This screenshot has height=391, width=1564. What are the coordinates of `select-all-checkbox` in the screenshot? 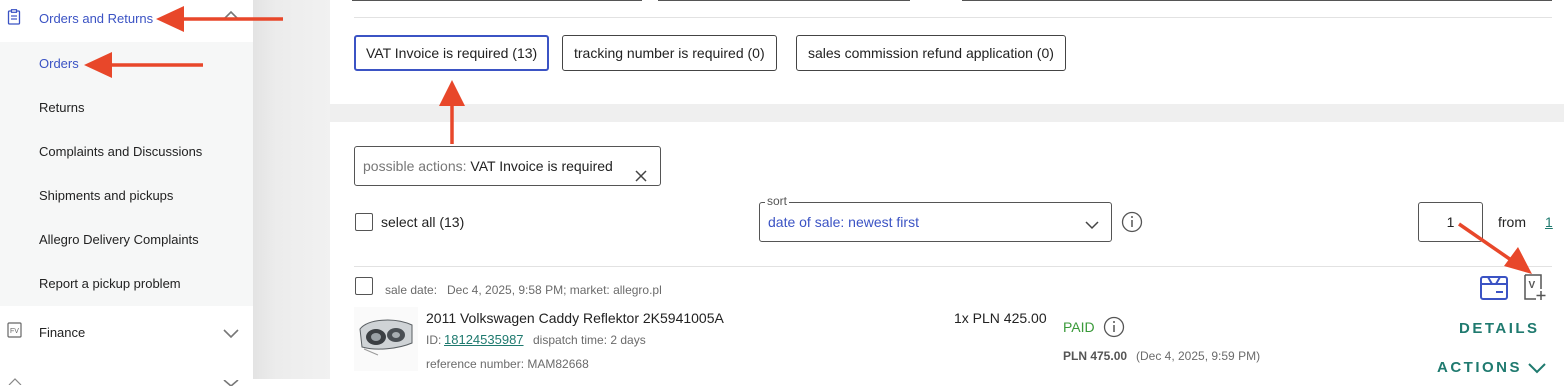 It's located at (364, 222).